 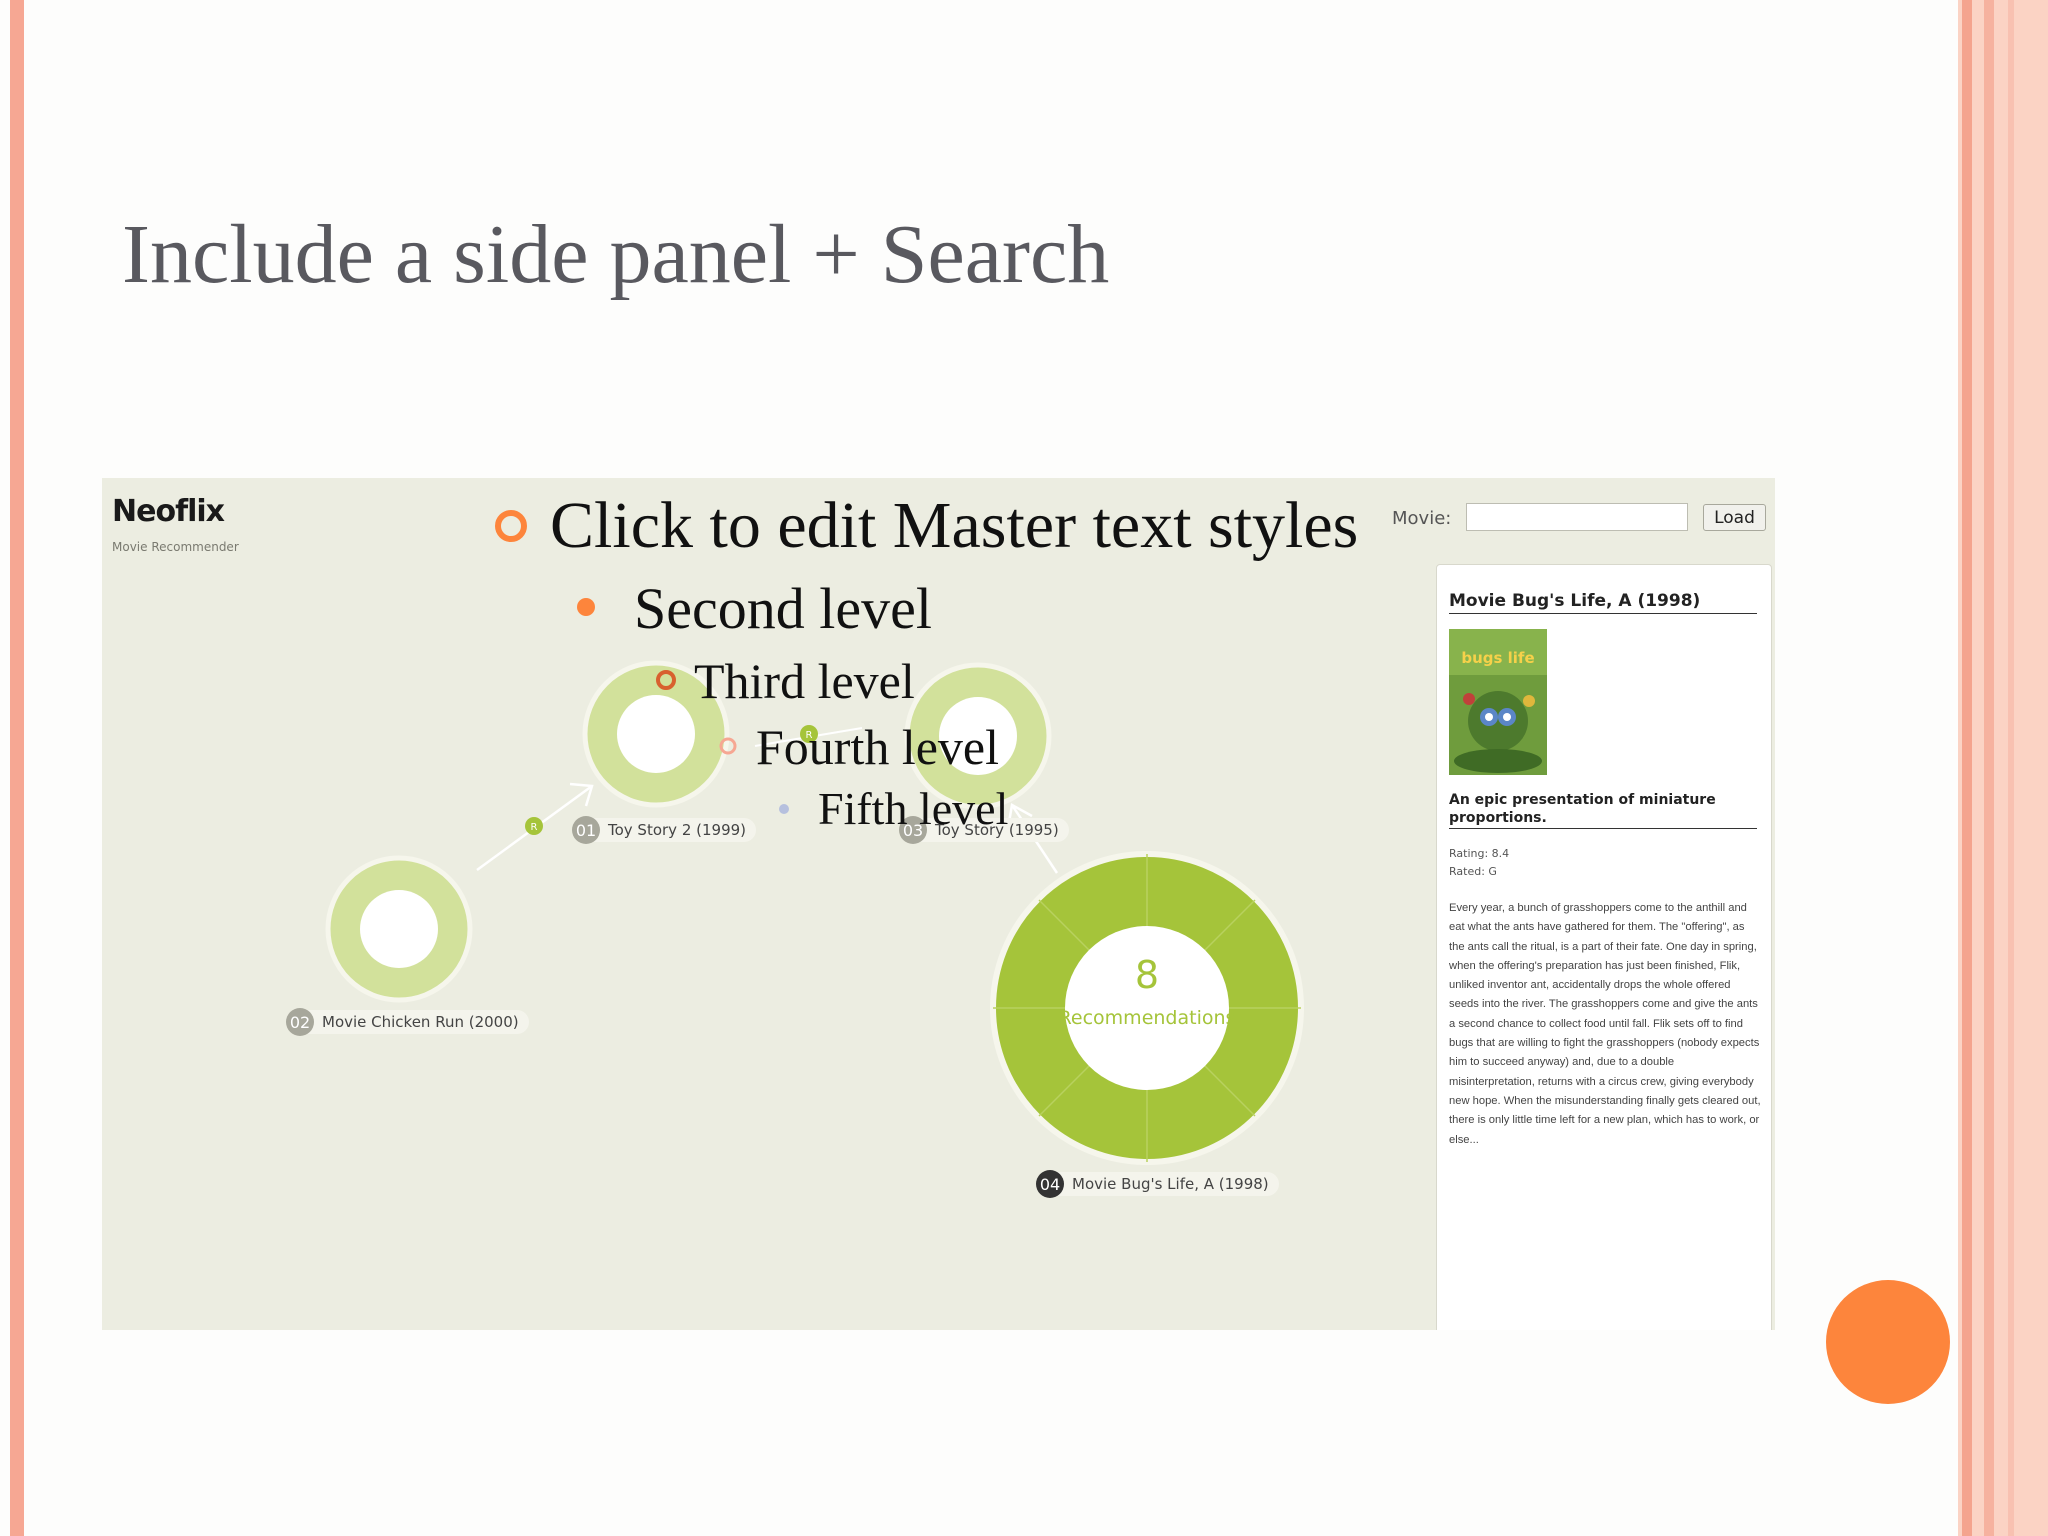 I want to click on node-title: Movie Bug's Life, A (1998), so click(x=1170, y=1184).